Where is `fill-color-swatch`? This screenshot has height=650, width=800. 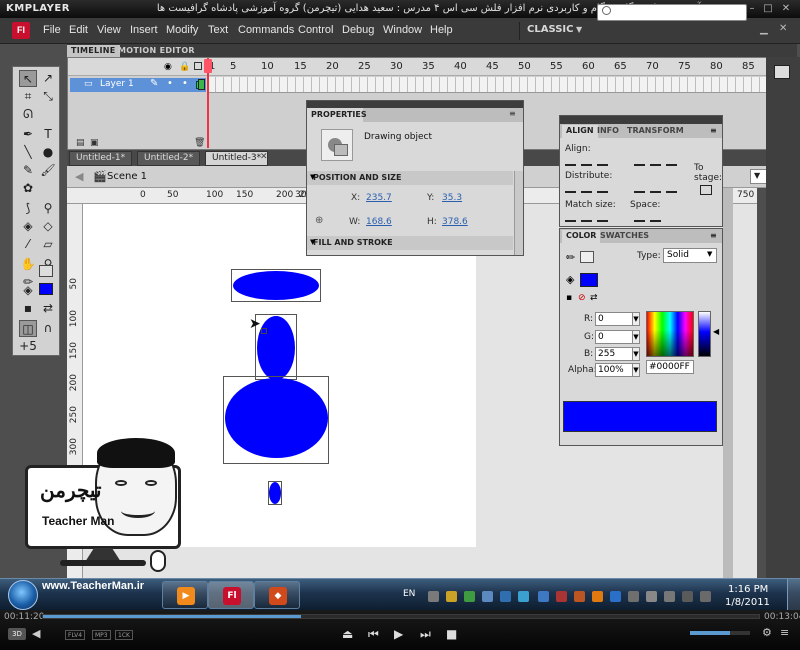
fill-color-swatch is located at coordinates (46, 289).